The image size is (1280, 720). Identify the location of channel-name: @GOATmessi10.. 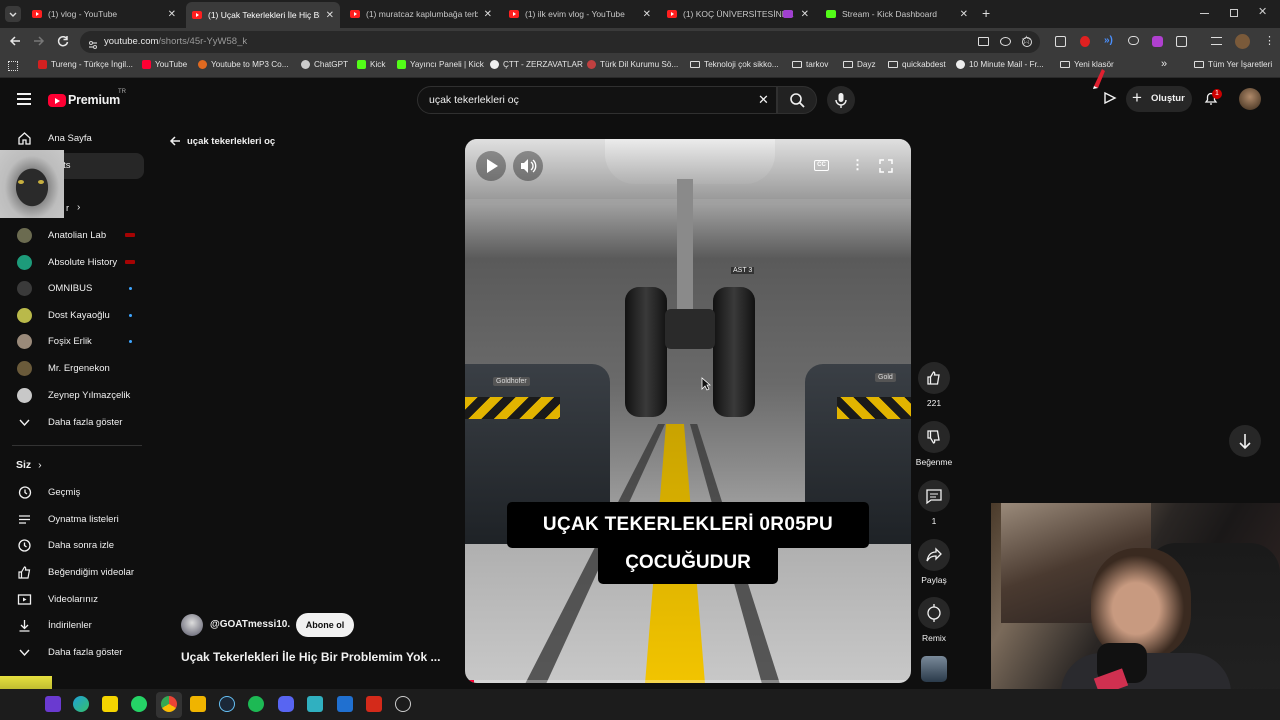
(250, 624).